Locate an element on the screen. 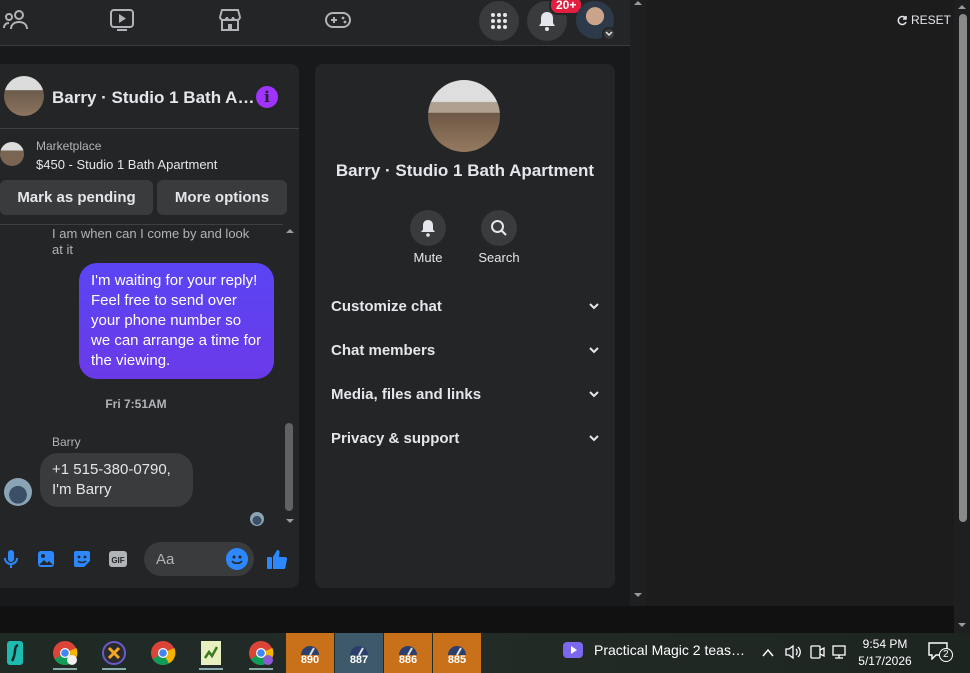 The height and width of the screenshot is (673, 970). mark-as-pending-button: Mark as pending is located at coordinates (76, 197).